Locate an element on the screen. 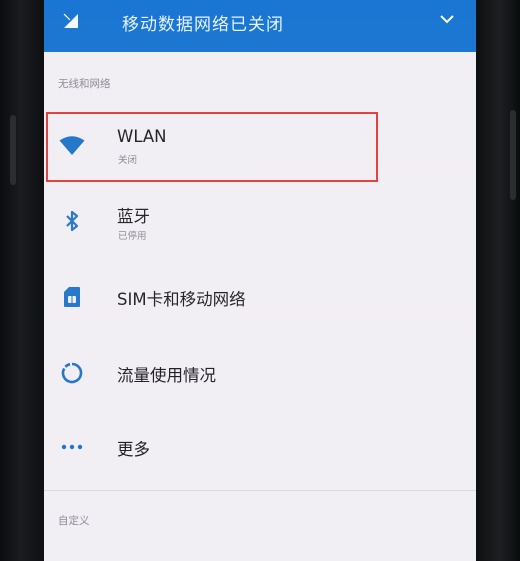 The height and width of the screenshot is (561, 520). bluetooth-icon is located at coordinates (72, 221).